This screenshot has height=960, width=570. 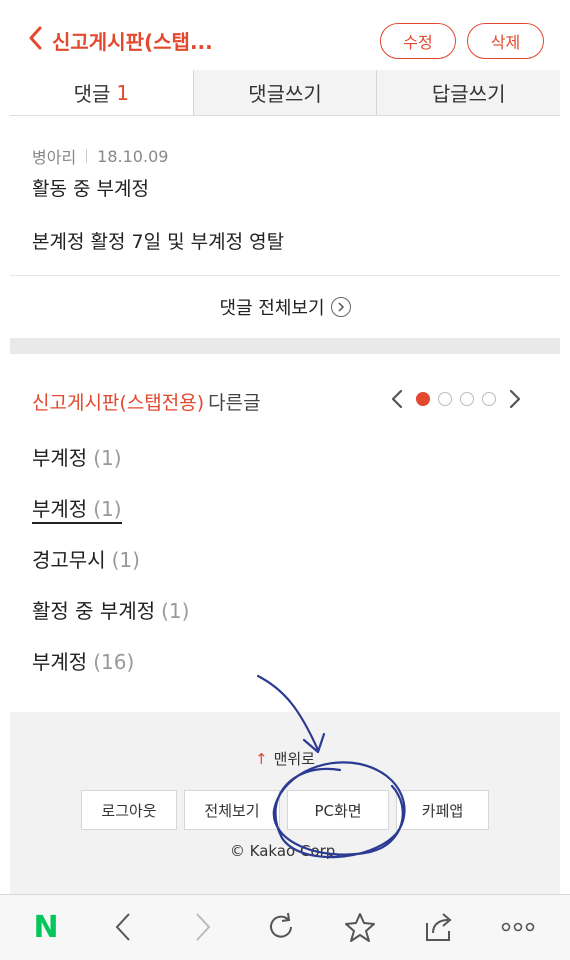 I want to click on tab-write-reply: 답글쓰기, so click(x=468, y=92).